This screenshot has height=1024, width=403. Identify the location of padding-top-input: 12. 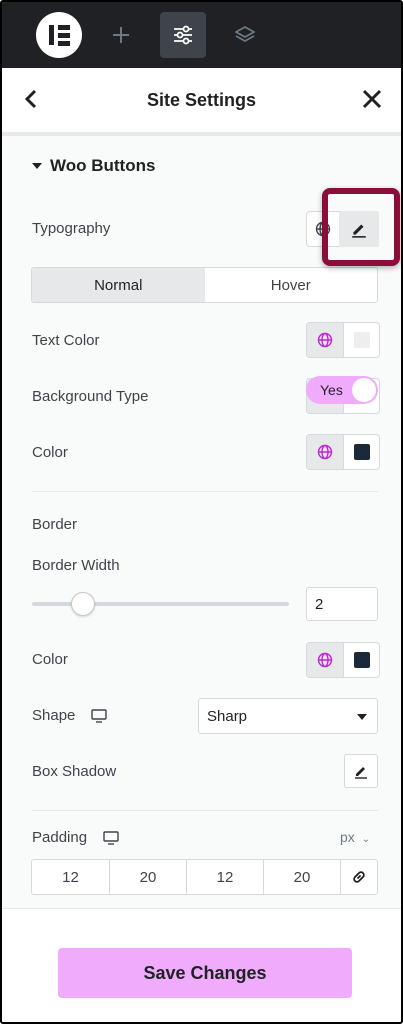
(70, 877).